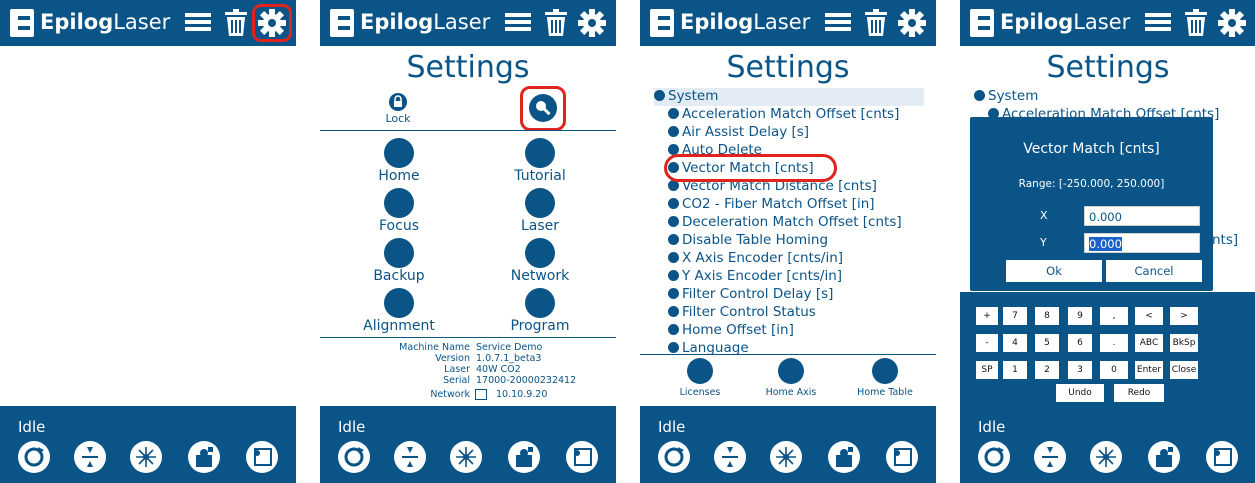  Describe the element at coordinates (540, 226) in the screenshot. I see `grid-laser-label: Laser` at that location.